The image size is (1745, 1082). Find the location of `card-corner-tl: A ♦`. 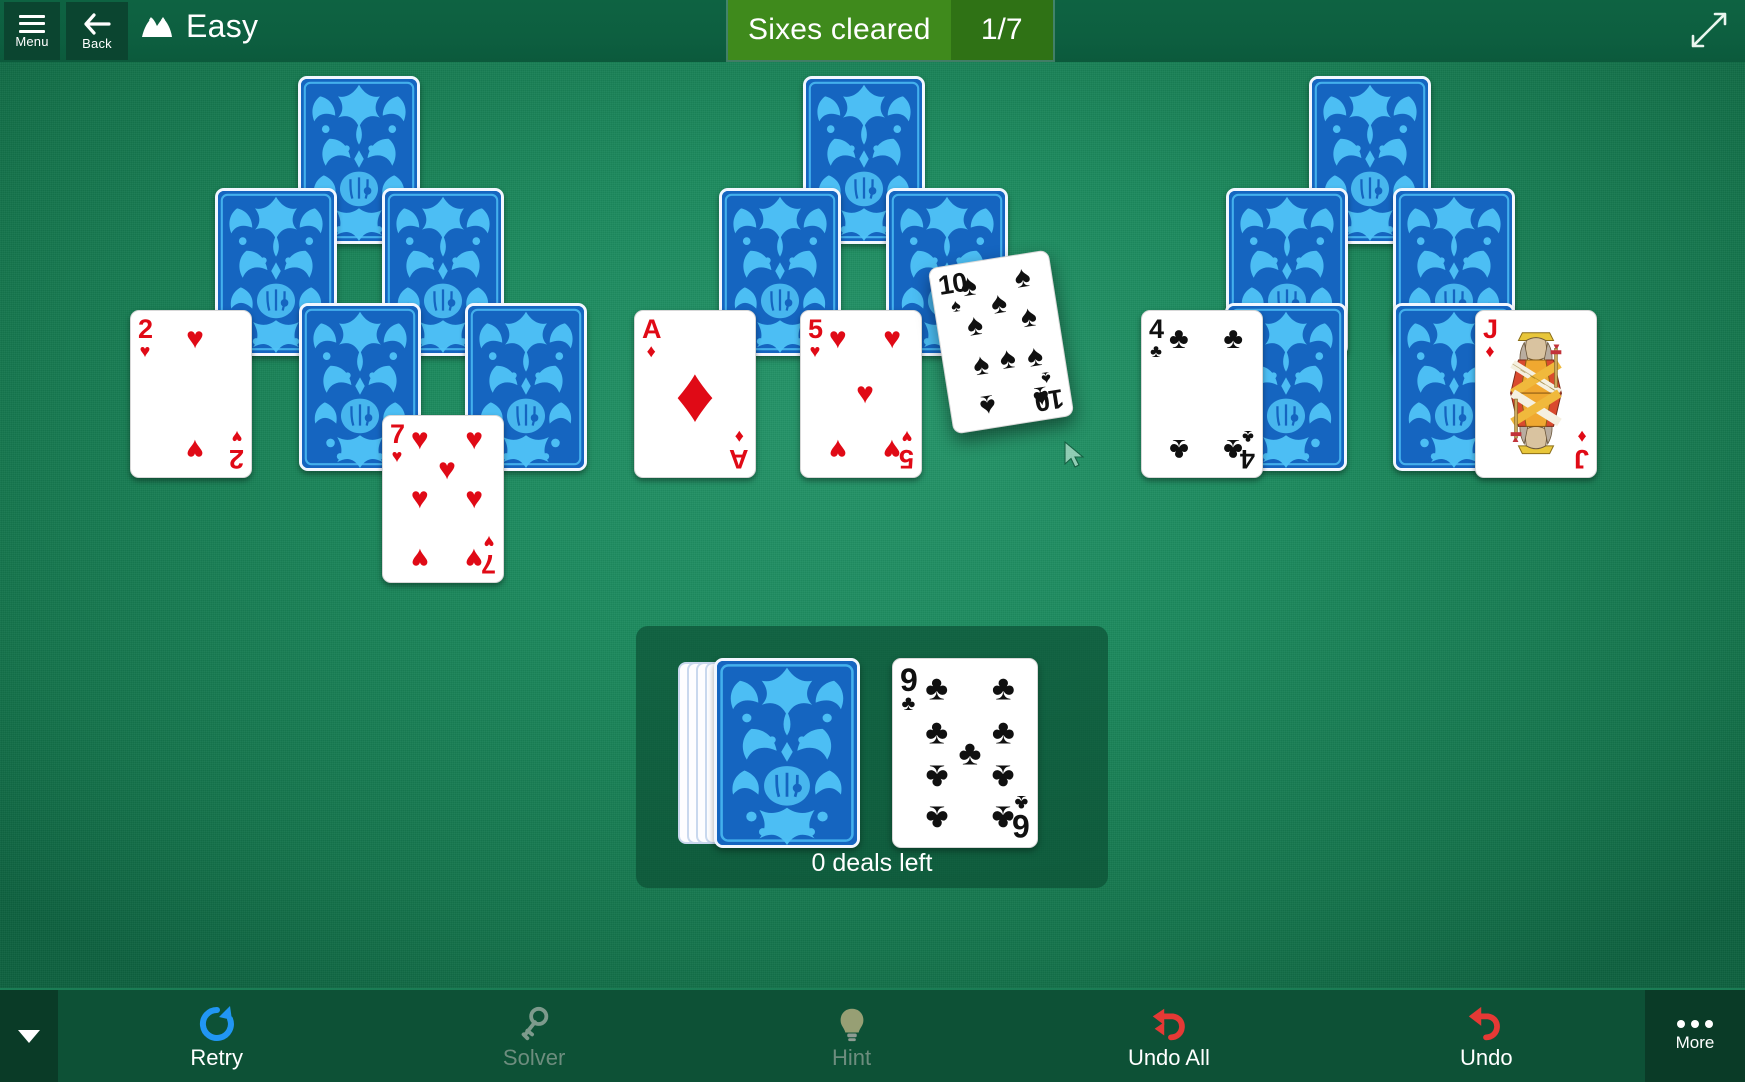

card-corner-tl: A ♦ is located at coordinates (651, 337).